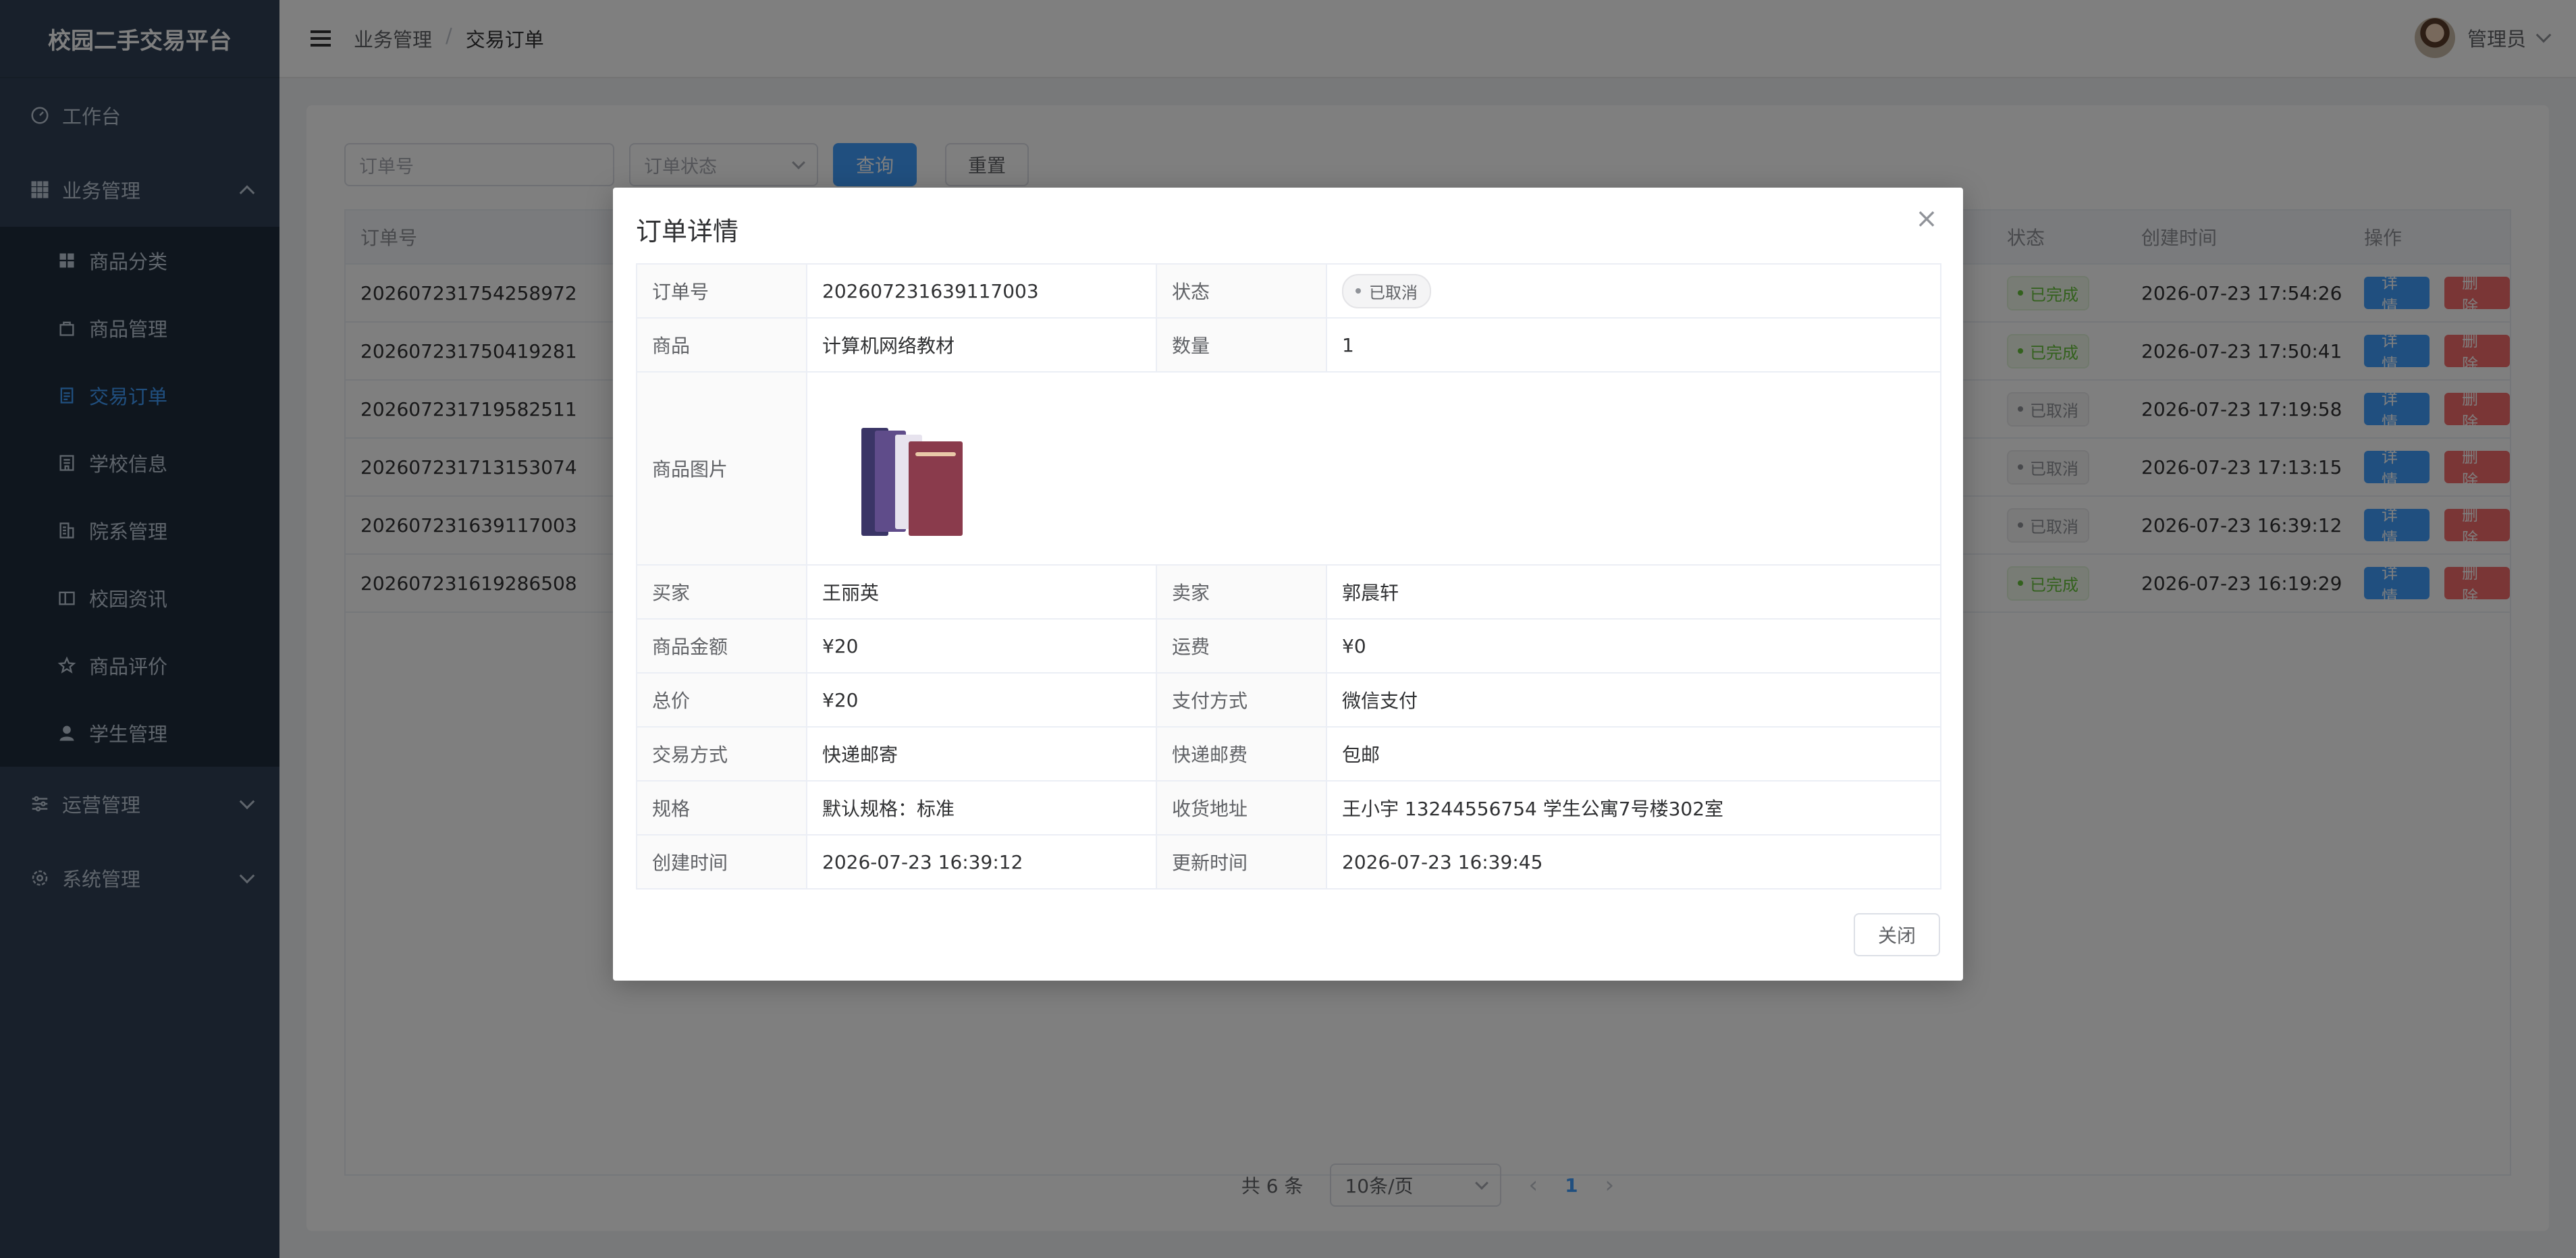 The image size is (2576, 1258). I want to click on value-product: 计算机网络教材, so click(981, 345).